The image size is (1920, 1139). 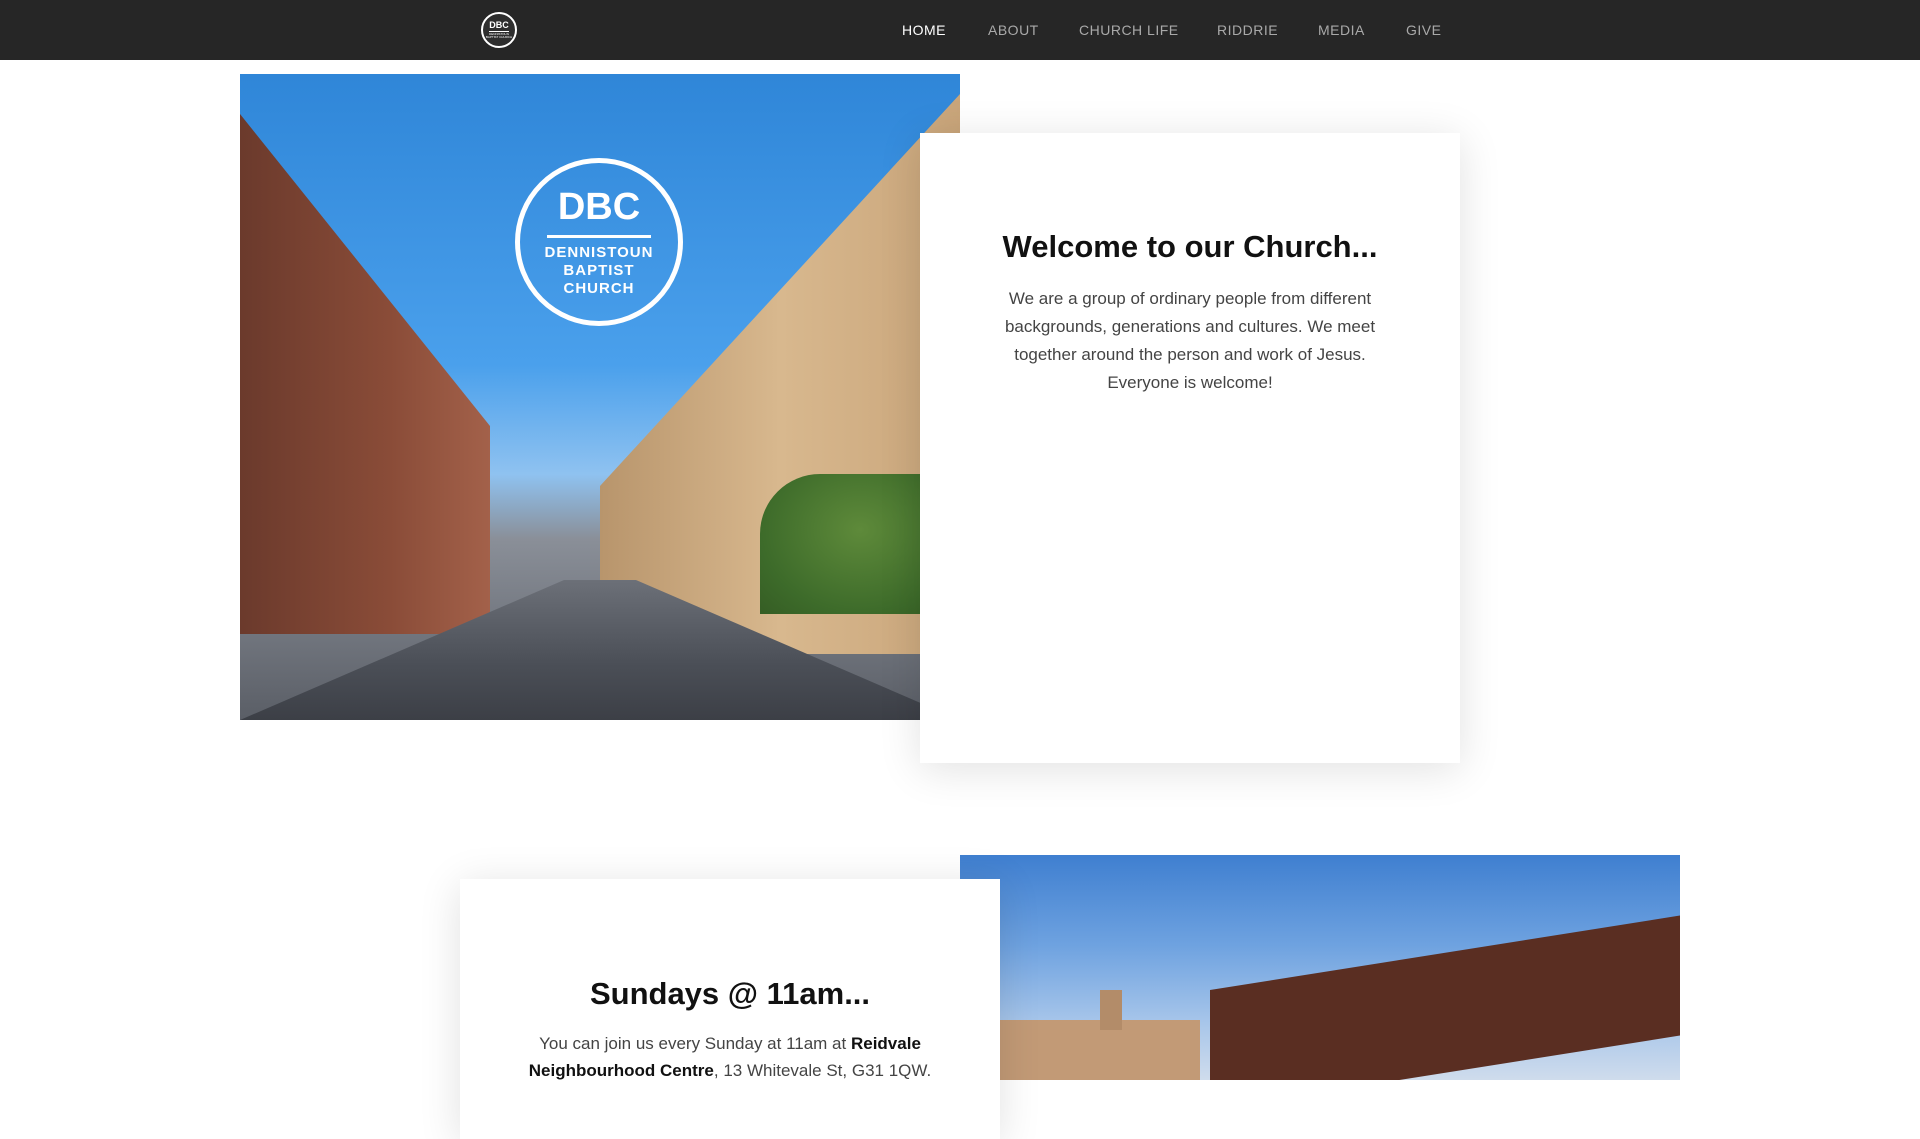 I want to click on brick-building, so click(x=1445, y=997).